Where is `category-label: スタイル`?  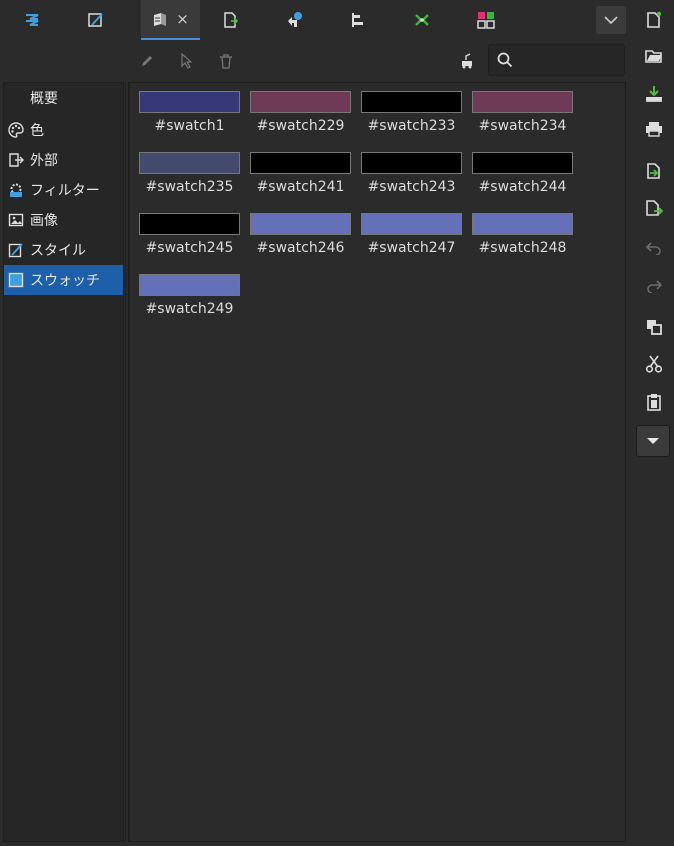
category-label: スタイル is located at coordinates (58, 251).